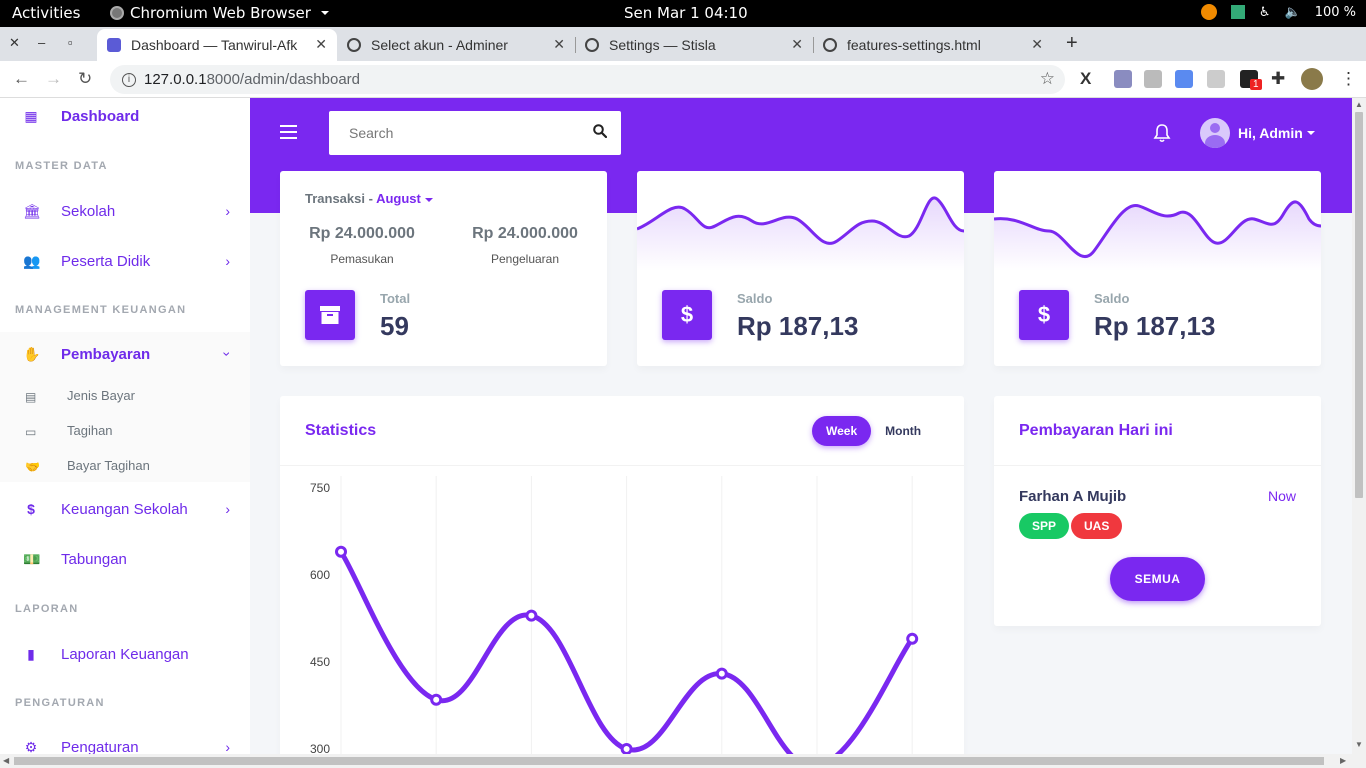 This screenshot has width=1366, height=768. I want to click on vertical-scrollbar: ▲ ▼, so click(1359, 426).